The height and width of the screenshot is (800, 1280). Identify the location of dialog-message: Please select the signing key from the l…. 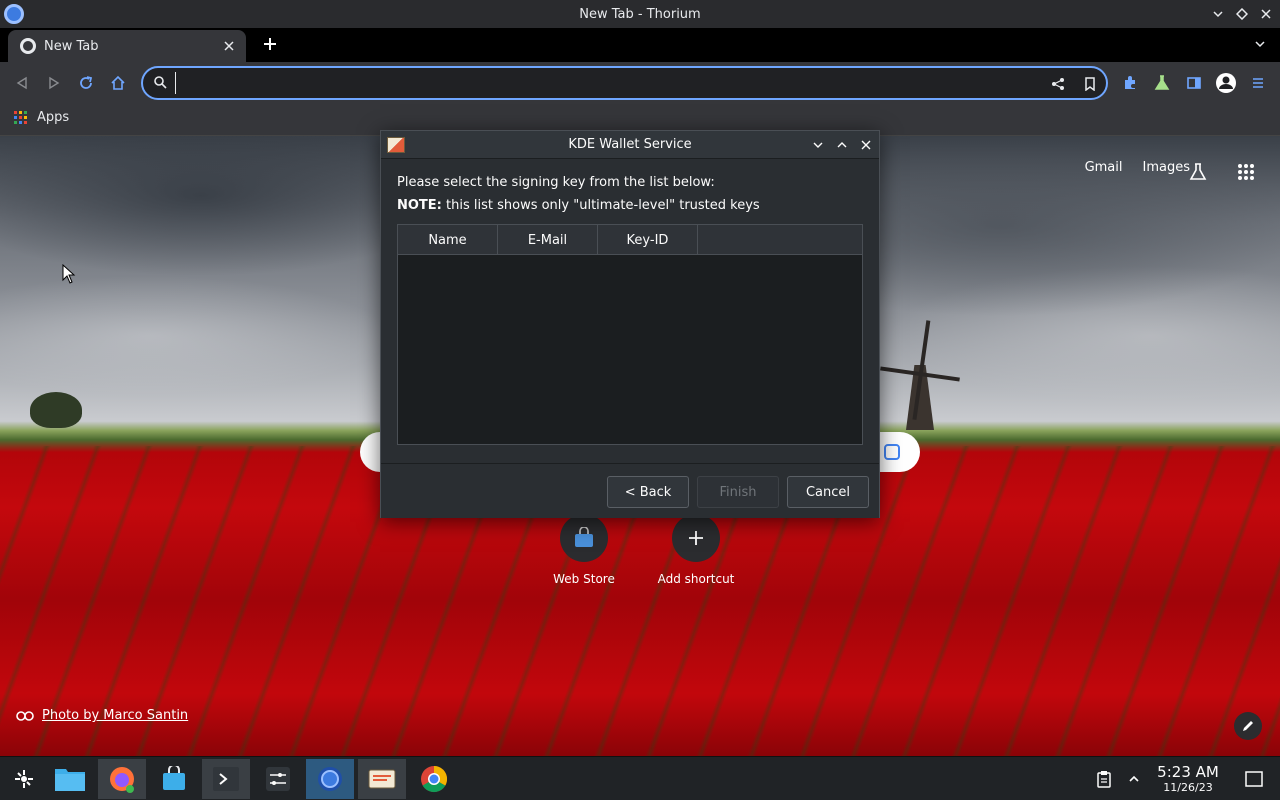
(632, 194).